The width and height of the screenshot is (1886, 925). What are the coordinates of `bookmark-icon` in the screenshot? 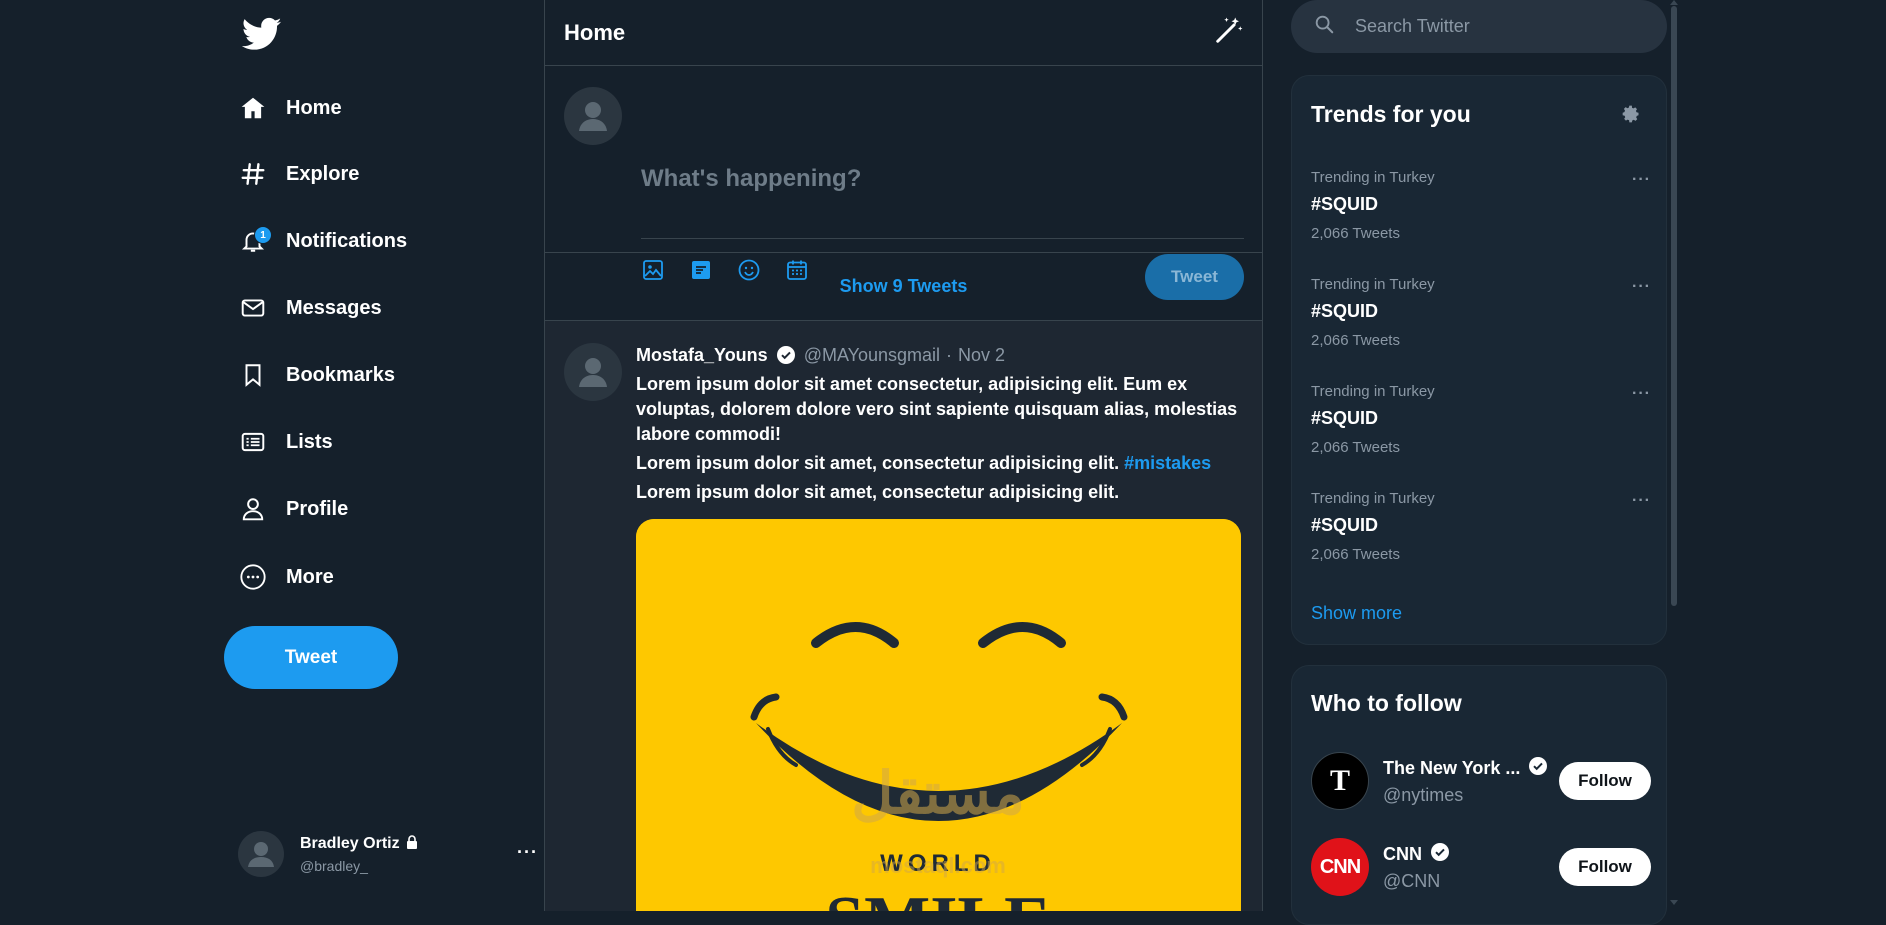 It's located at (253, 375).